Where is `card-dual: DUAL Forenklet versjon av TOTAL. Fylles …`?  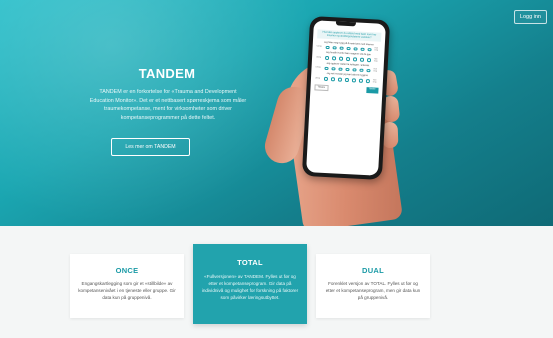 card-dual: DUAL Forenklet versjon av TOTAL. Fylles … is located at coordinates (373, 286).